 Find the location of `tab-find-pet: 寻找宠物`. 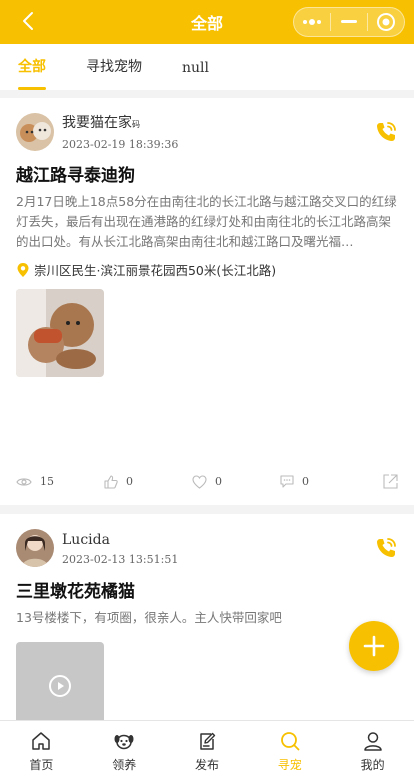

tab-find-pet: 寻找宠物 is located at coordinates (114, 73).